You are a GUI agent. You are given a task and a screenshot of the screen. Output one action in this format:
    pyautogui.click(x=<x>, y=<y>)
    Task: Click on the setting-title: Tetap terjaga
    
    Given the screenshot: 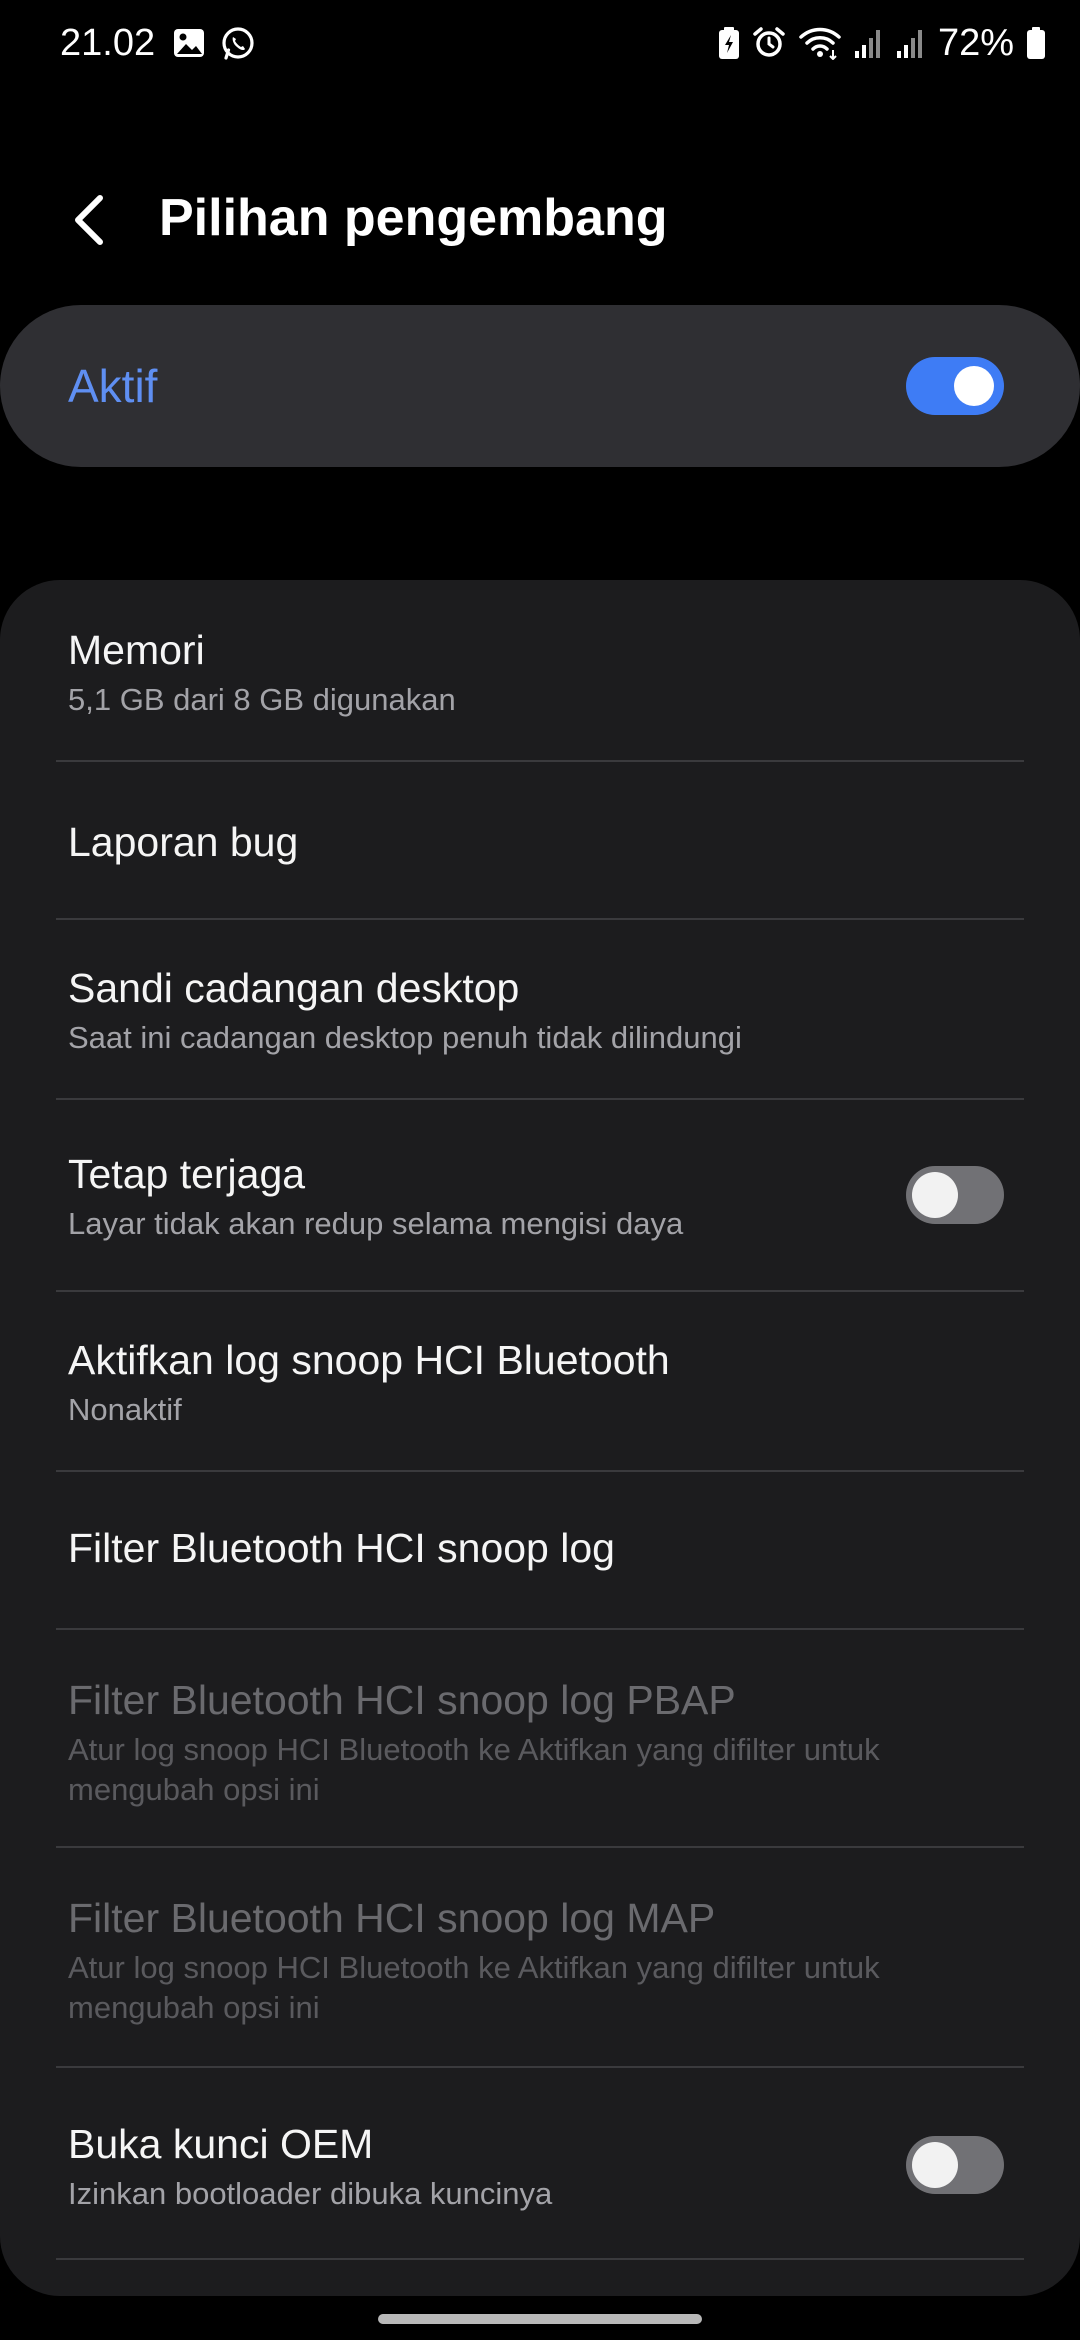 What is the action you would take?
    pyautogui.click(x=187, y=1174)
    